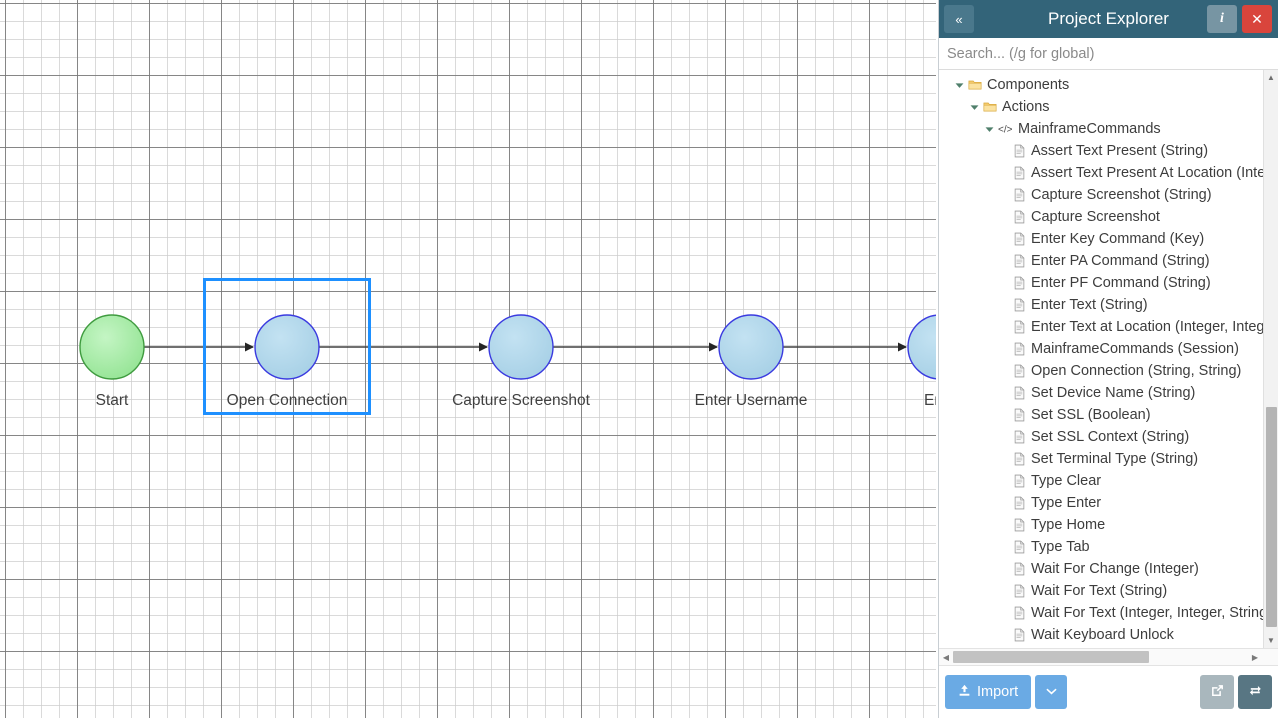  What do you see at coordinates (959, 19) in the screenshot?
I see `collapse-panel-button: «` at bounding box center [959, 19].